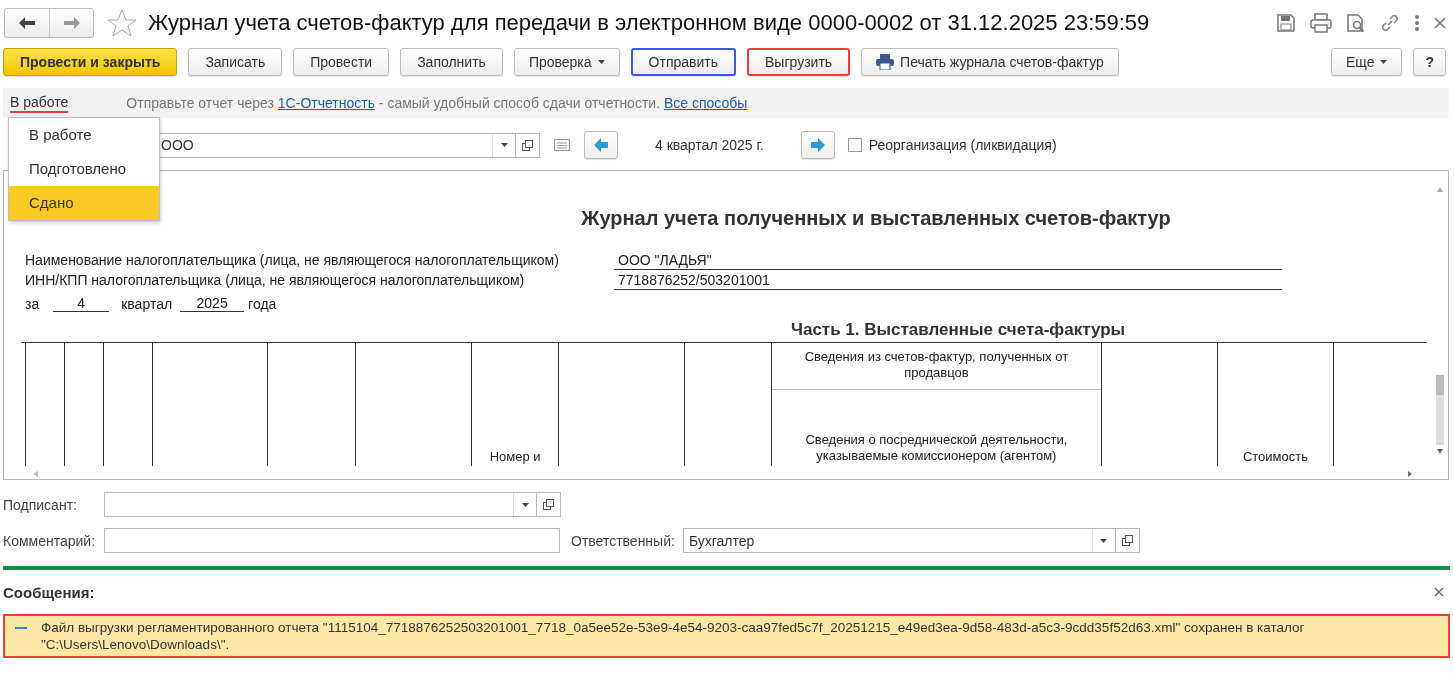  I want to click on nav-button-group, so click(49, 23).